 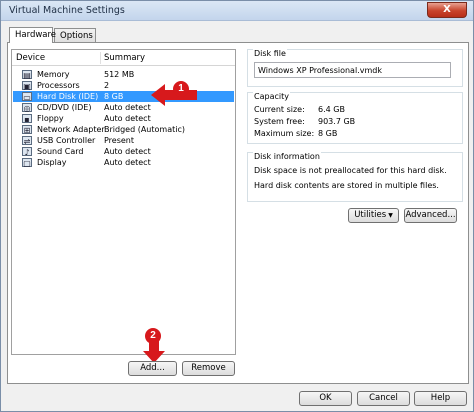 I want to click on capacity-row-current-size: Current size: 6.4 GB, so click(x=299, y=109).